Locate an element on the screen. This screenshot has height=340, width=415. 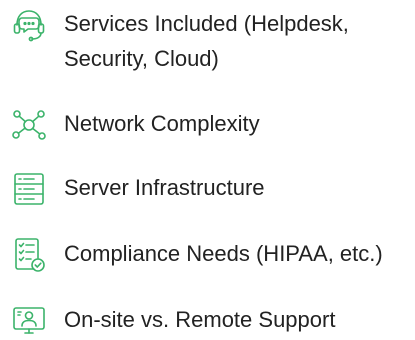
checklist-document-icon is located at coordinates (29, 255).